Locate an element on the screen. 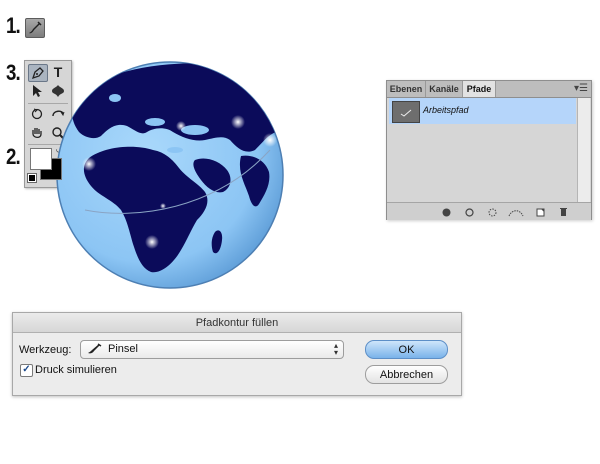 The height and width of the screenshot is (464, 600). stroke-path-icon is located at coordinates (469, 212).